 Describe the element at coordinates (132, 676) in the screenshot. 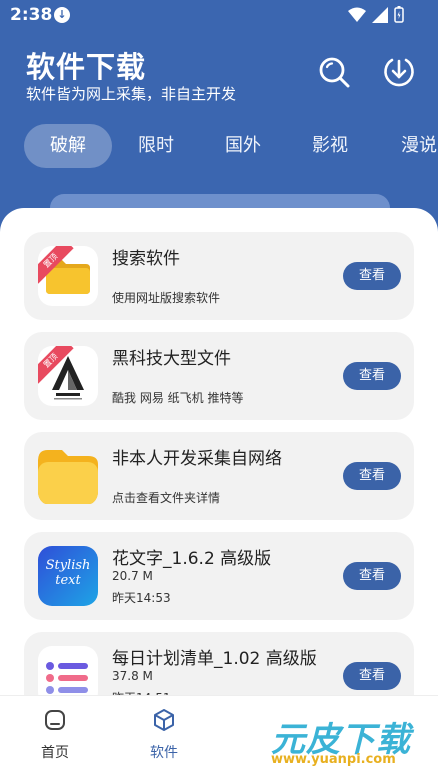

I see `item-size: 37.8 M` at that location.